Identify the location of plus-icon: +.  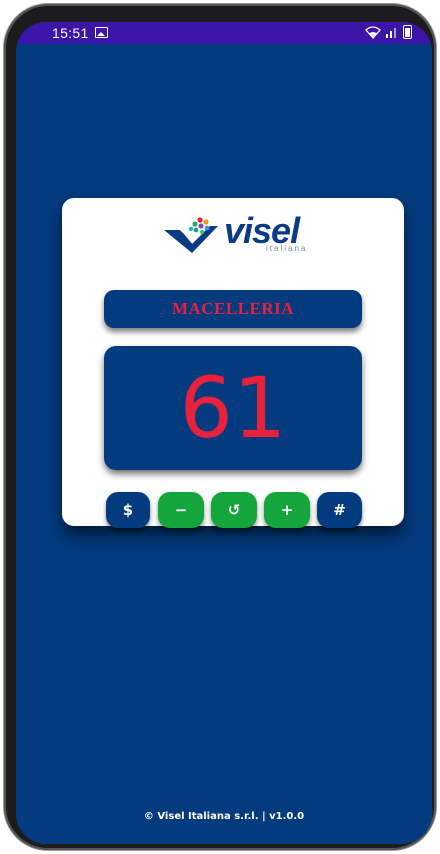
(287, 510).